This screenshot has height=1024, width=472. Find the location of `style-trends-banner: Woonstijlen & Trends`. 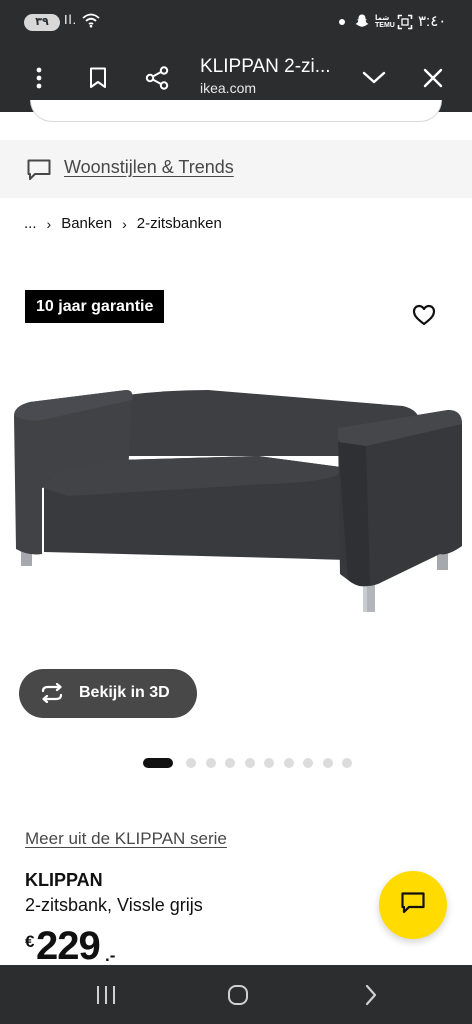

style-trends-banner: Woonstijlen & Trends is located at coordinates (236, 169).